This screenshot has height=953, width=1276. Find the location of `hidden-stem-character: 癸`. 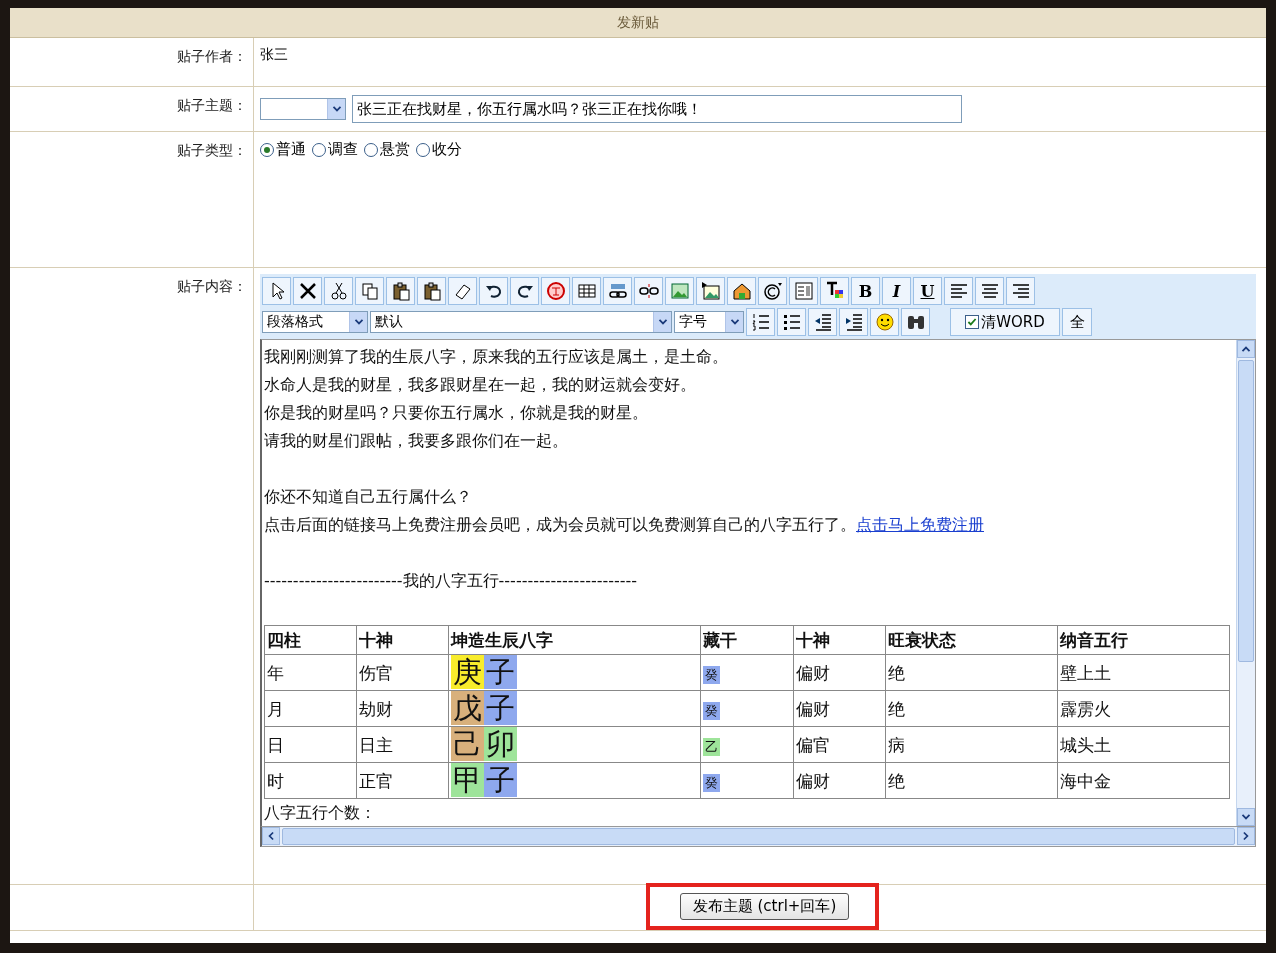

hidden-stem-character: 癸 is located at coordinates (712, 710).